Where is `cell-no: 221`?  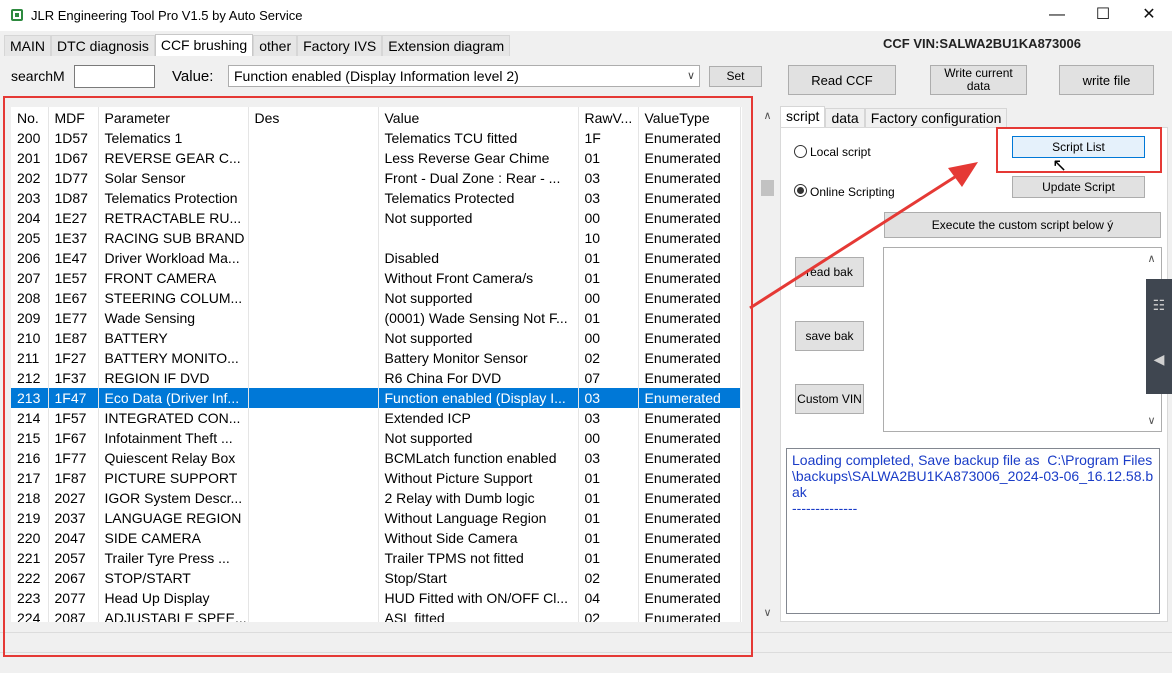
cell-no: 221 is located at coordinates (30, 558).